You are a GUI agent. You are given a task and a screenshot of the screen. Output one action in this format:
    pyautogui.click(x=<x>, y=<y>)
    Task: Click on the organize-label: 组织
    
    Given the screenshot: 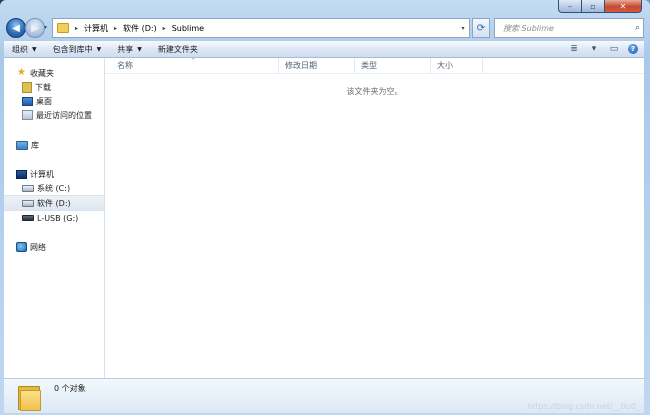 What is the action you would take?
    pyautogui.click(x=20, y=49)
    